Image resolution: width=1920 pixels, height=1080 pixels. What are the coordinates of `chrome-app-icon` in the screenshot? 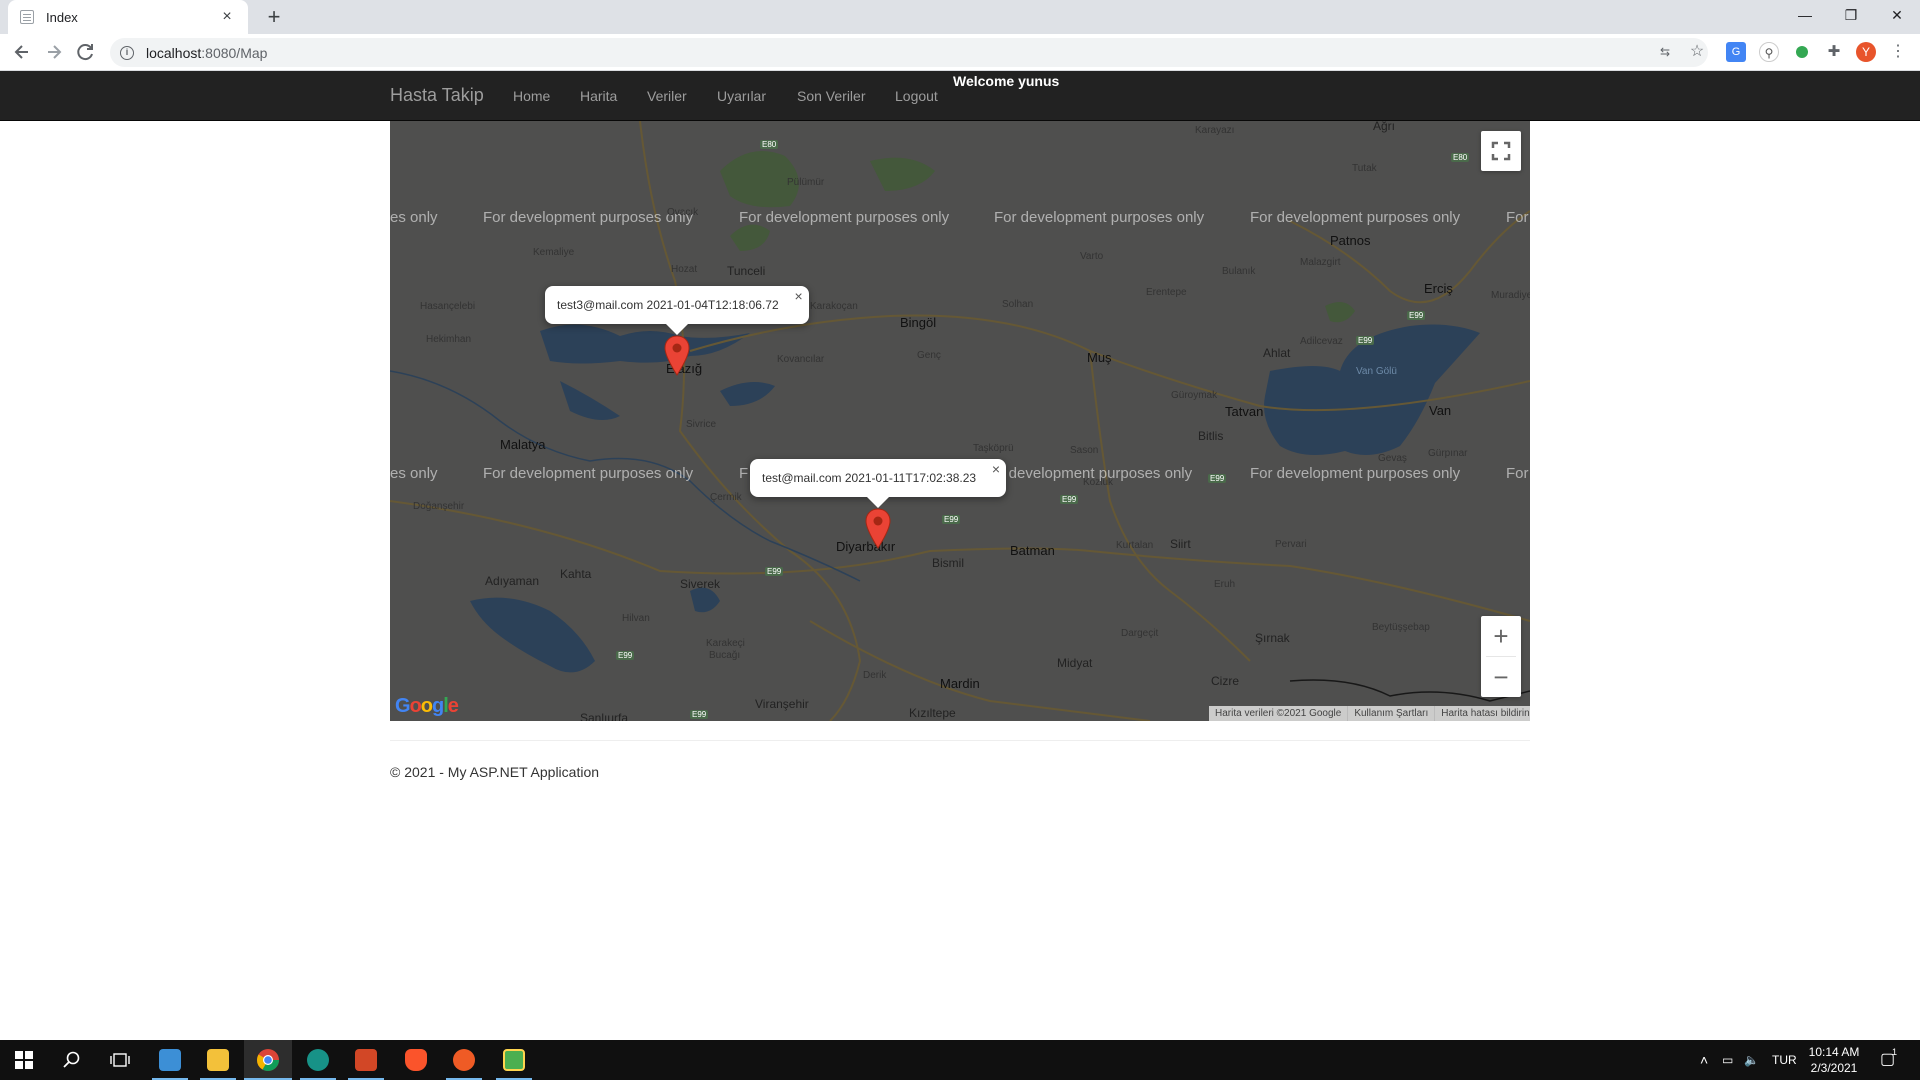 It's located at (268, 1060).